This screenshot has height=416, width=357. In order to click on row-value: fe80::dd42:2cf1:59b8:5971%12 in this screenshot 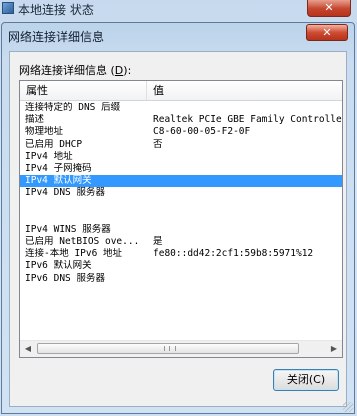, I will do `click(233, 254)`.